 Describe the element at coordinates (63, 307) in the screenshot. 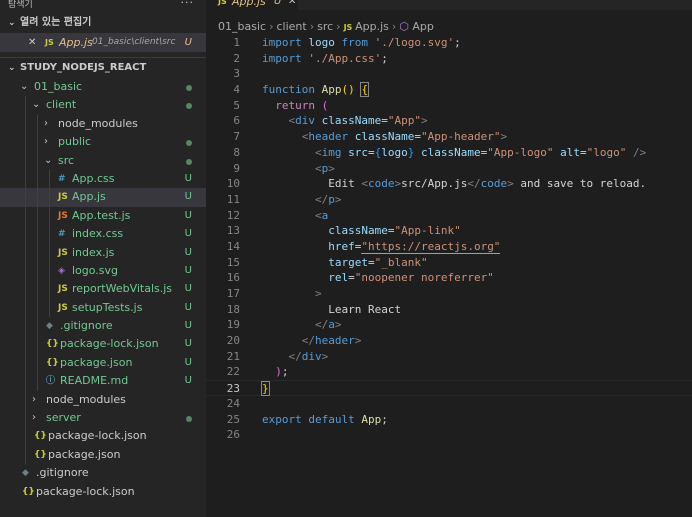

I see `file-type-icon: JS` at that location.